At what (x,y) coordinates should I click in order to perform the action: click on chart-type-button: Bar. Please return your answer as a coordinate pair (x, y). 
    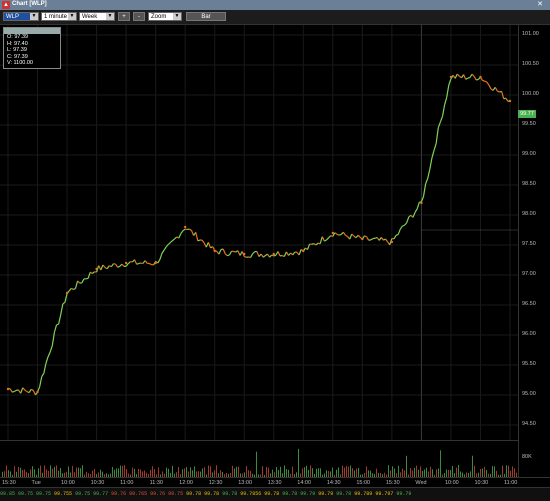
    Looking at the image, I should click on (206, 16).